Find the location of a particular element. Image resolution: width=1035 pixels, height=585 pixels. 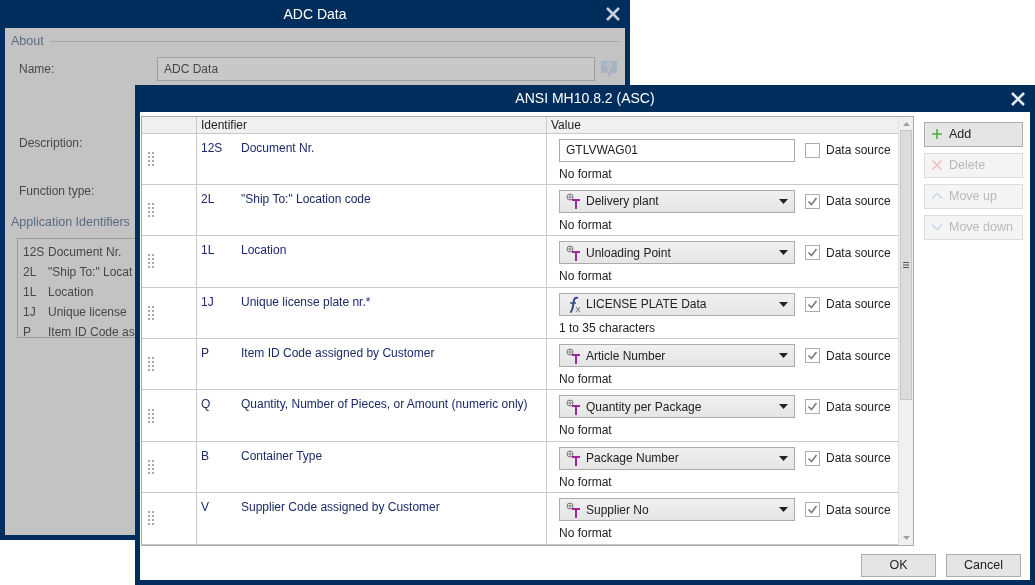

list-item-text: Item ID Code as is located at coordinates (91, 330).